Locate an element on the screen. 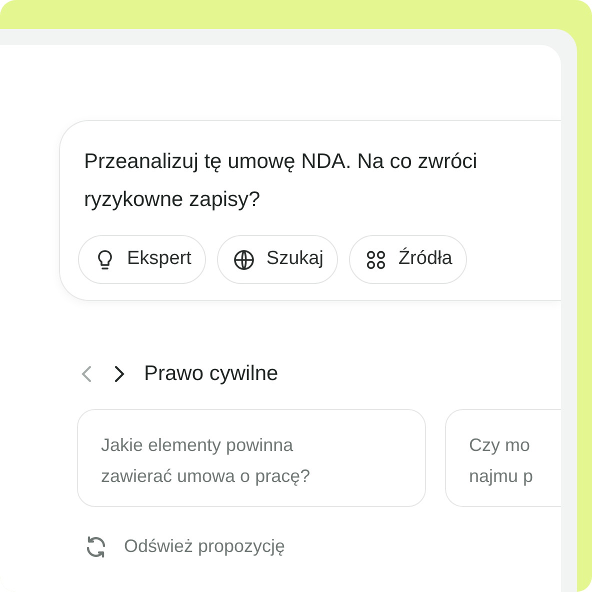 The image size is (592, 592). category-title: Prawo cywilne is located at coordinates (211, 374).